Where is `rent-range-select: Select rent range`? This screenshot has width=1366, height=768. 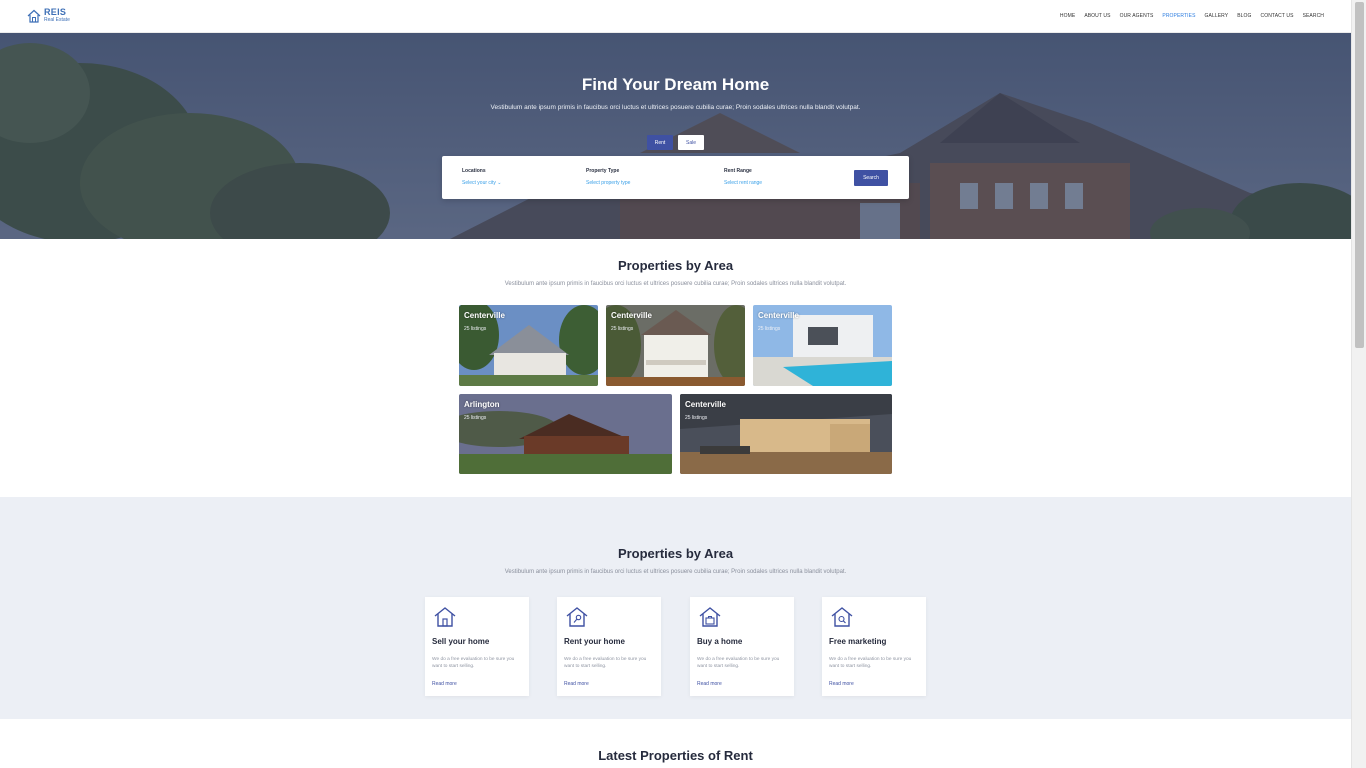
rent-range-select: Select rent range is located at coordinates (743, 183).